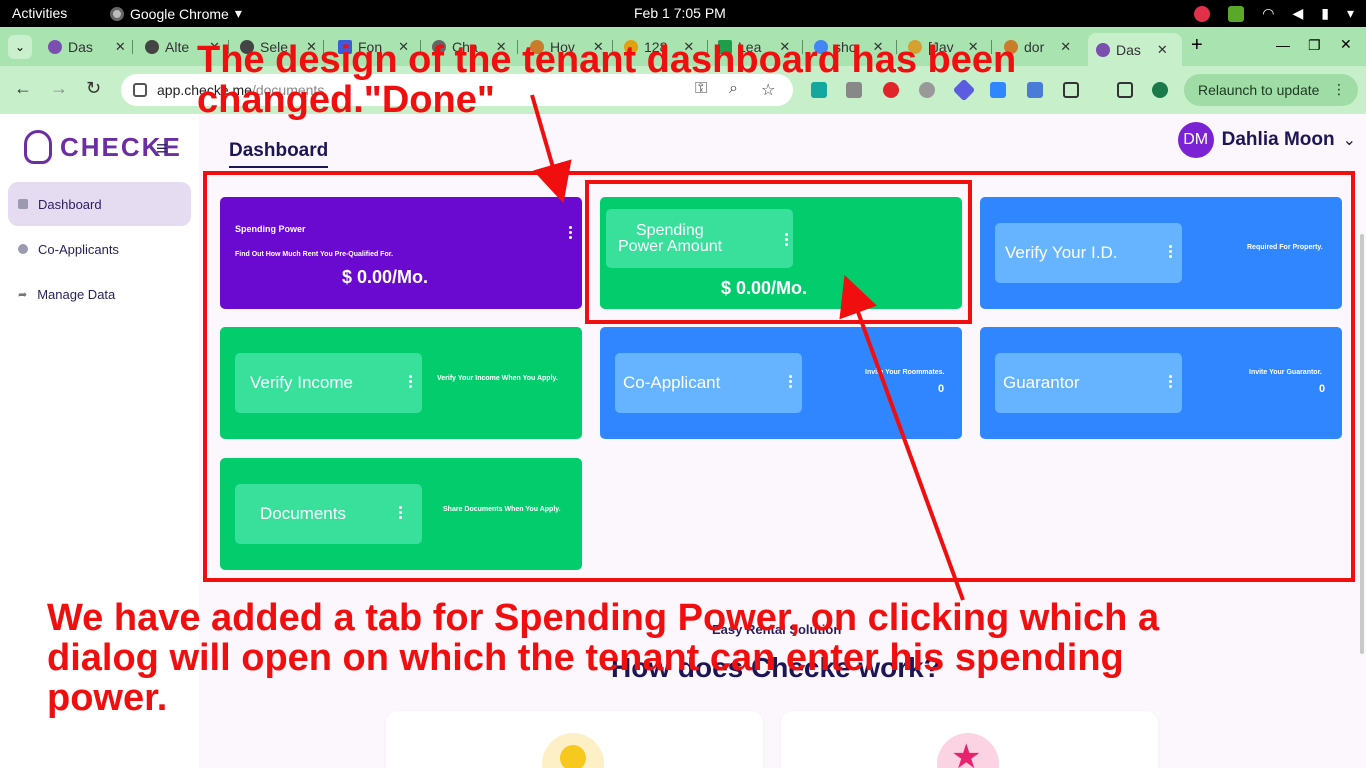  I want to click on share-icon: ➦, so click(23, 294).